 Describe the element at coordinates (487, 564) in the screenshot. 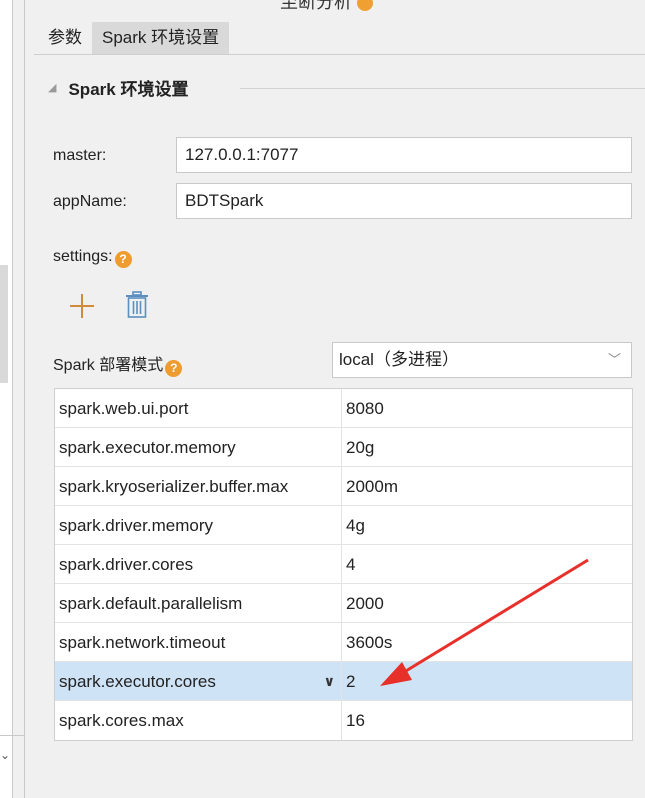

I see `setting-value: 4` at that location.